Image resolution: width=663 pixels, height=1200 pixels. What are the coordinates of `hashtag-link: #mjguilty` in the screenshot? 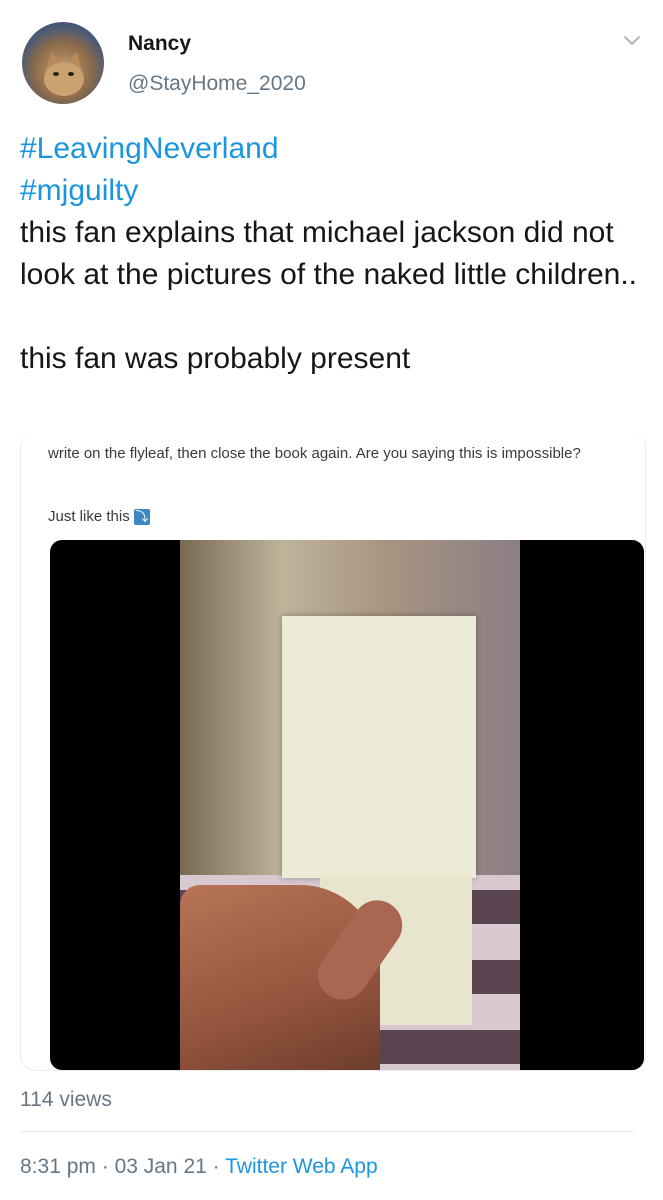 It's located at (330, 191).